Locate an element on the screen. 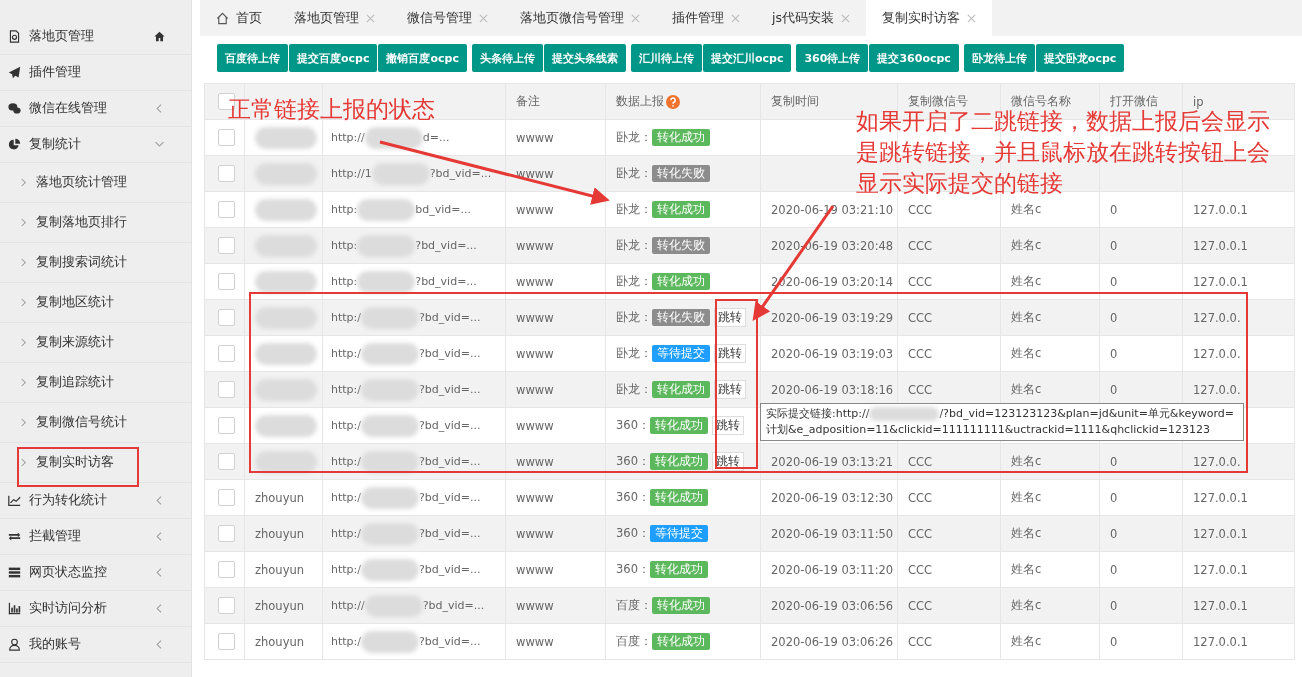 The width and height of the screenshot is (1302, 677). platform-label: 360： is located at coordinates (633, 497).